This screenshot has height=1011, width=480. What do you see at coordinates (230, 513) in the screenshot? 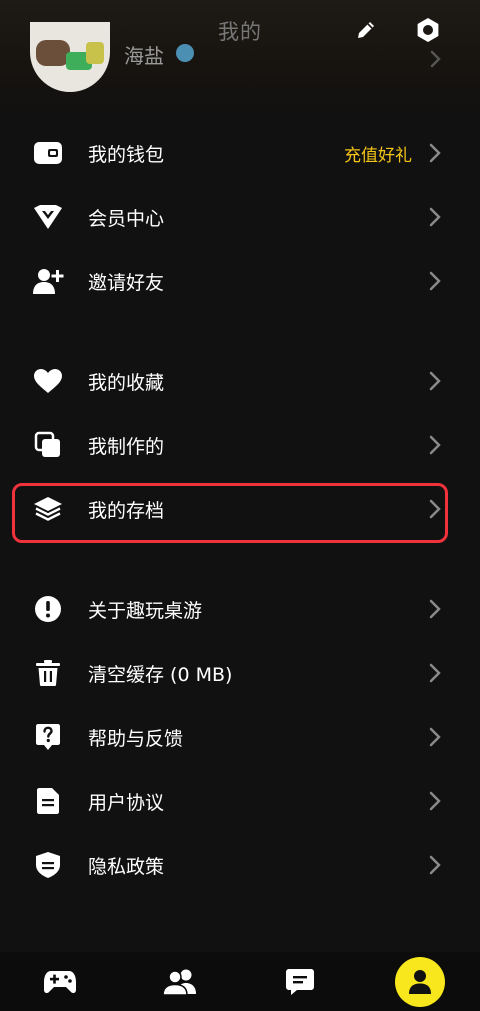
I see `selection-highlight` at bounding box center [230, 513].